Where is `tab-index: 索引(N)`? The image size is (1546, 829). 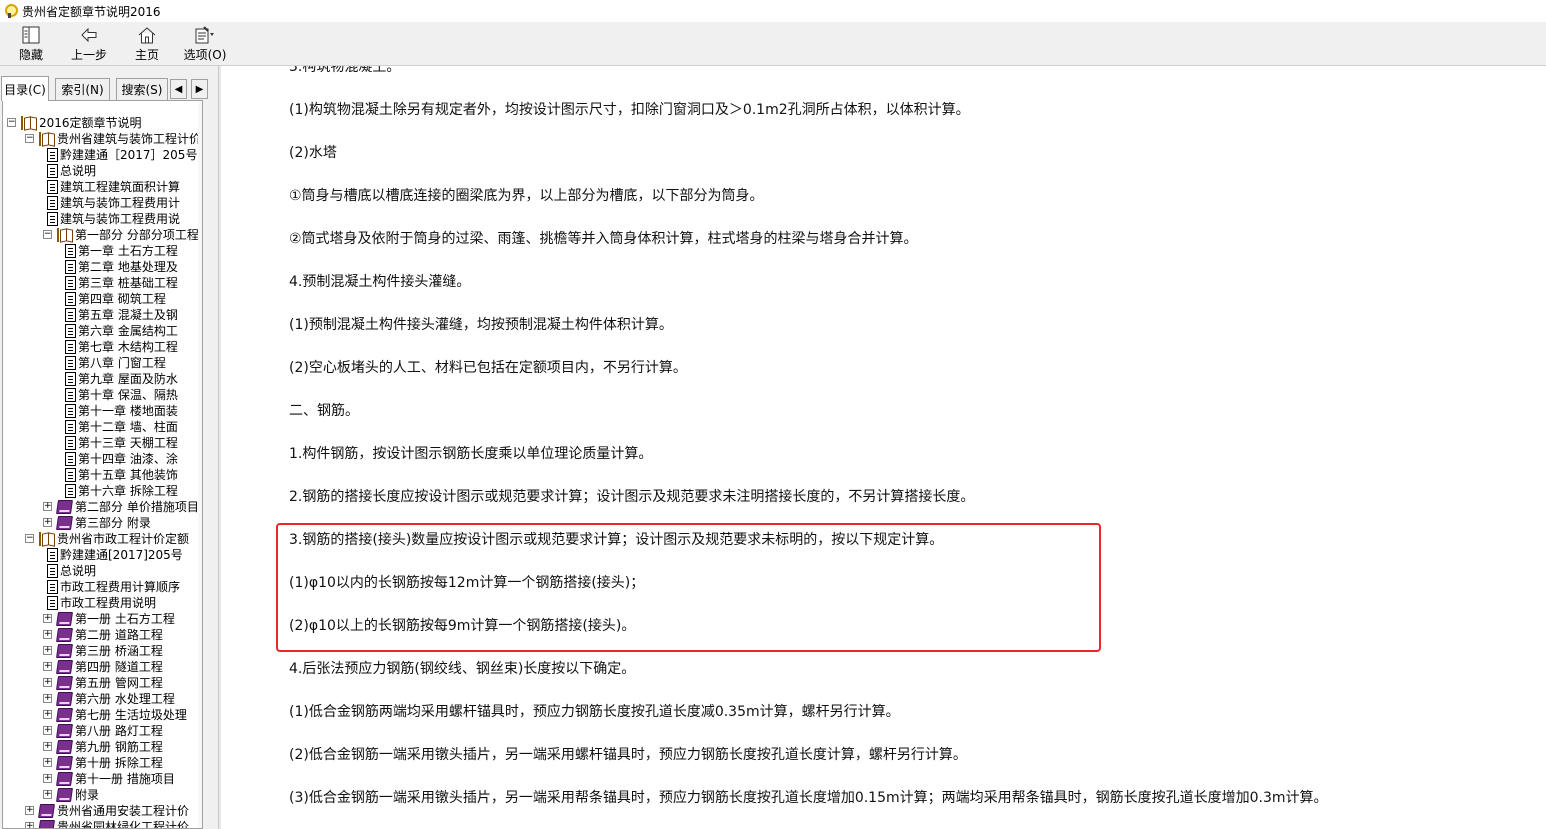 tab-index: 索引(N) is located at coordinates (82, 89).